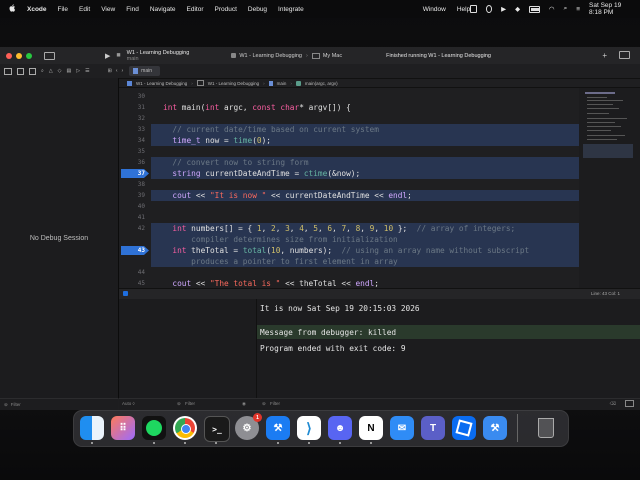 The width and height of the screenshot is (640, 480). What do you see at coordinates (132, 206) in the screenshot?
I see `line-number: 40` at bounding box center [132, 206].